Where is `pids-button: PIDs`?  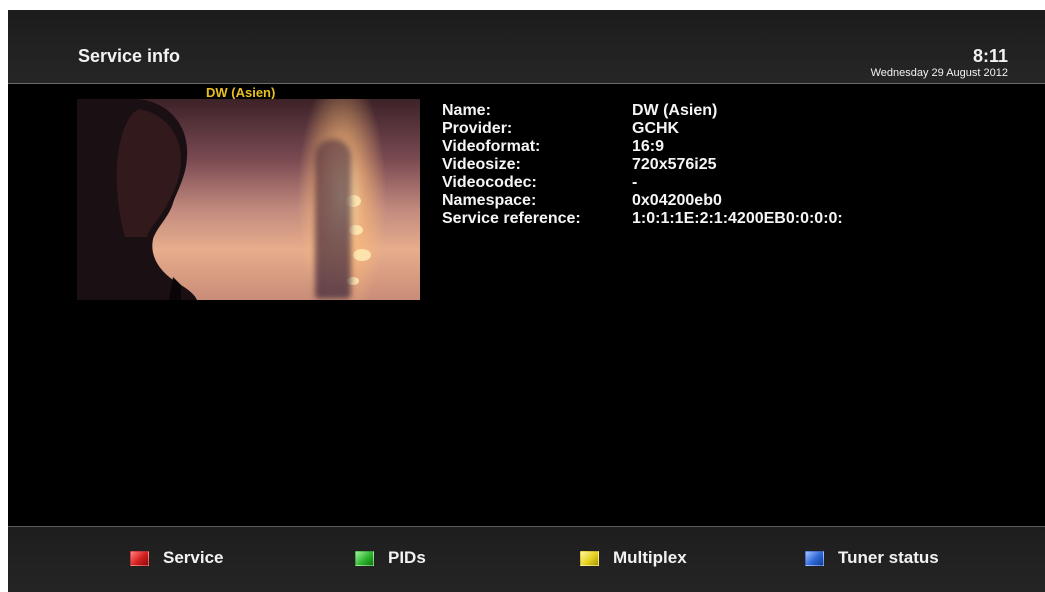
pids-button: PIDs is located at coordinates (390, 558).